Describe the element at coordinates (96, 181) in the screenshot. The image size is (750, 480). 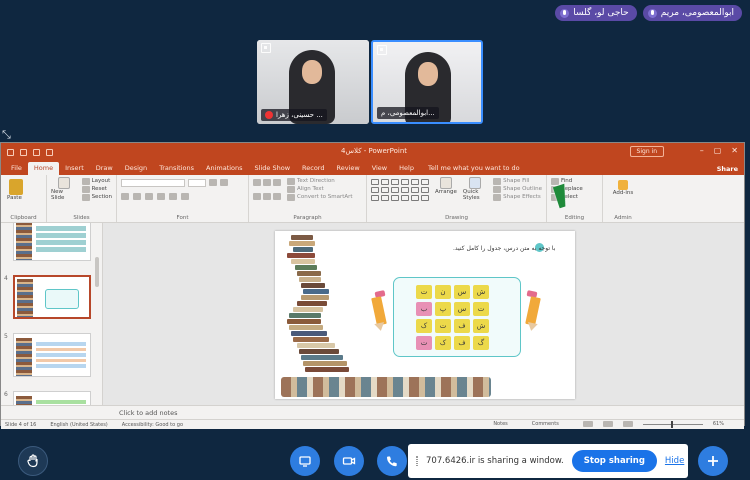
I see `layout-button: Layout` at that location.